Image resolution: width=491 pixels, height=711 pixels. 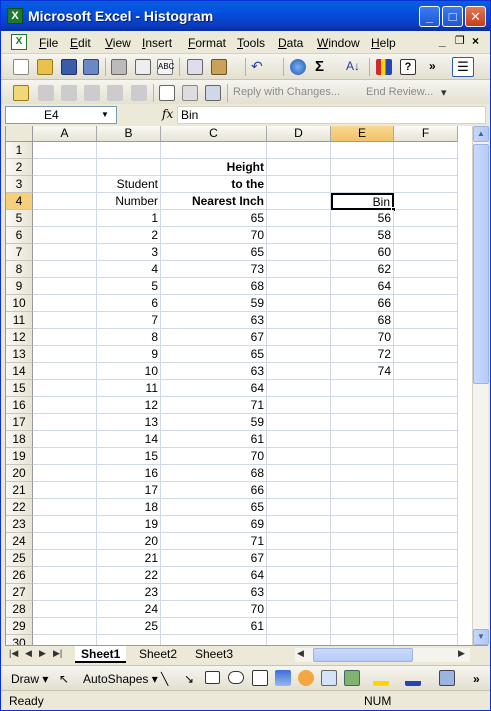 What do you see at coordinates (19, 541) in the screenshot?
I see `row-header-24: 24` at bounding box center [19, 541].